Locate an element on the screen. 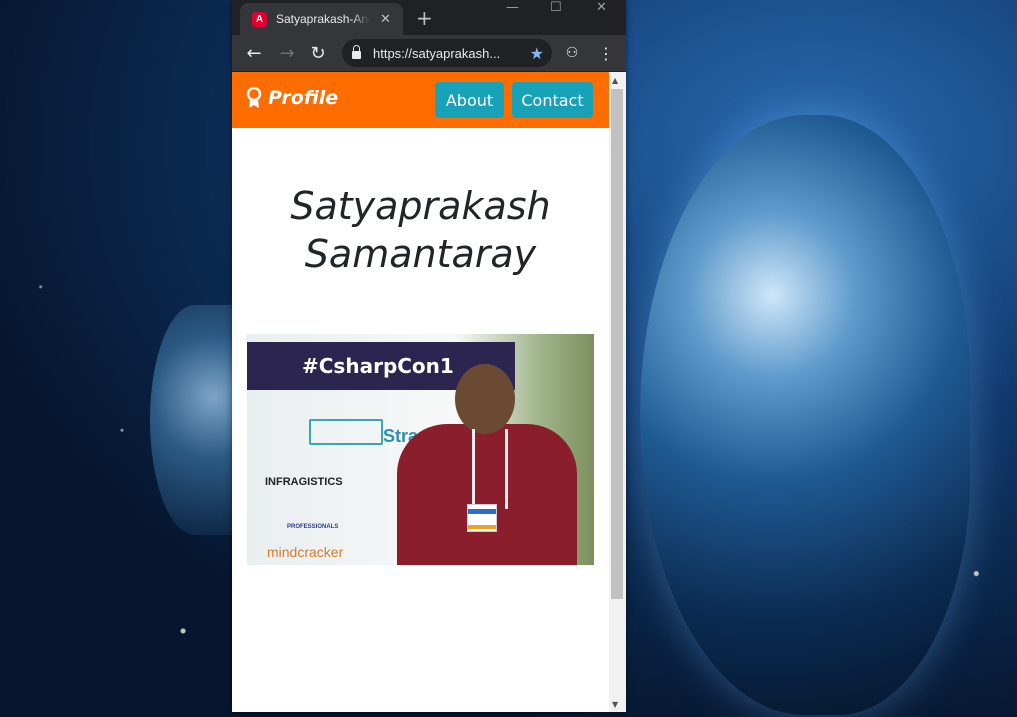 The width and height of the screenshot is (1017, 717). close-tab-icon: ✕ is located at coordinates (385, 19).